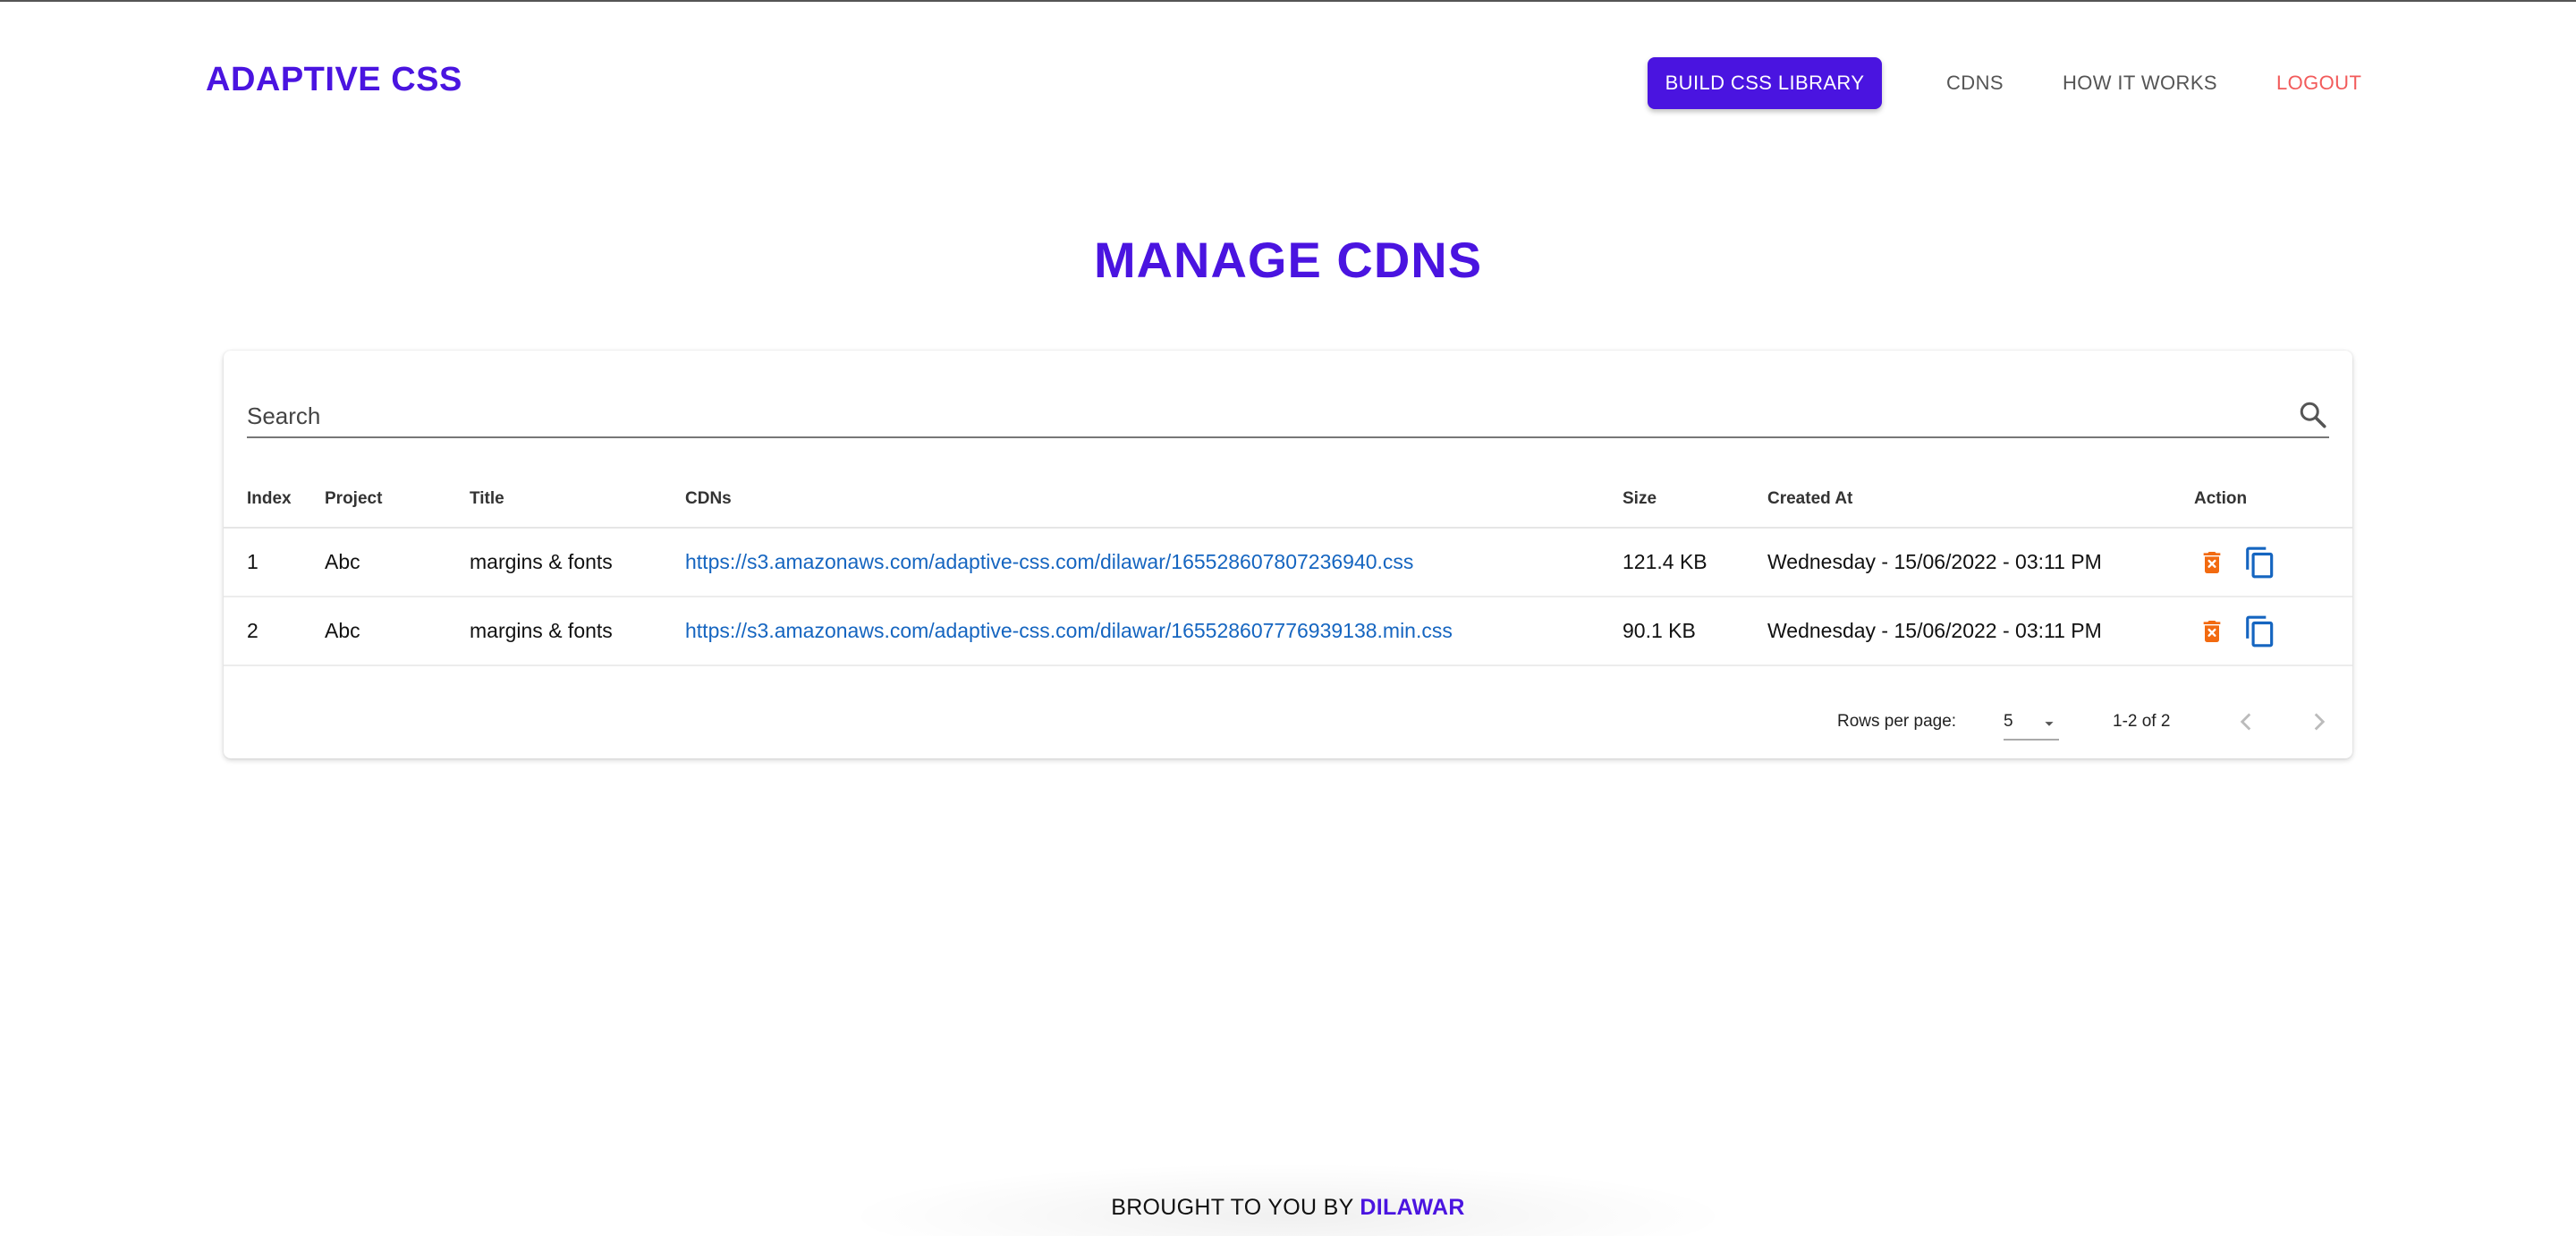 This screenshot has height=1236, width=2576. I want to click on column-header-index: Index, so click(274, 500).